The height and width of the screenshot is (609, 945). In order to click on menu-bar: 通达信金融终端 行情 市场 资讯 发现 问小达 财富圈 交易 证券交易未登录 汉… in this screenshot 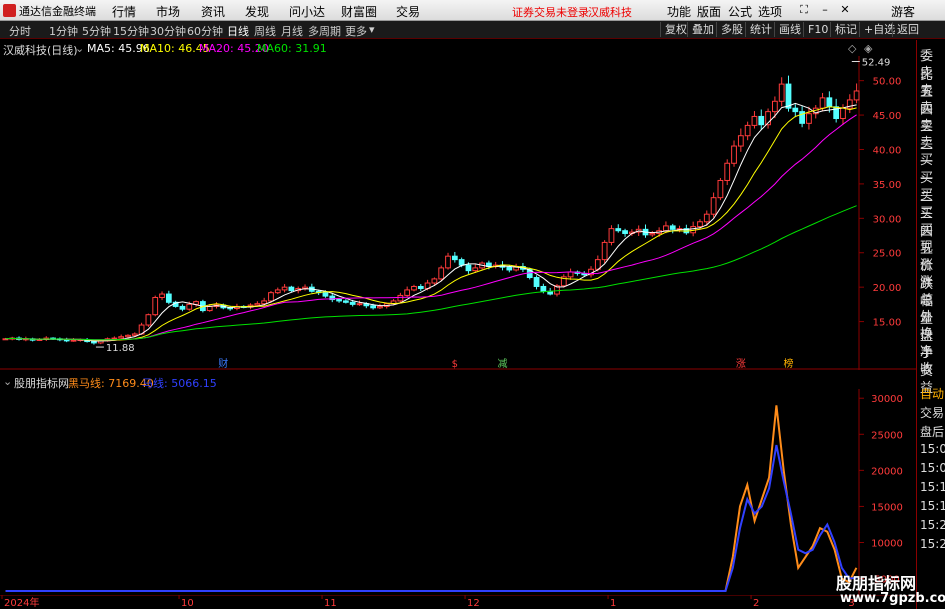, I will do `click(472, 10)`.